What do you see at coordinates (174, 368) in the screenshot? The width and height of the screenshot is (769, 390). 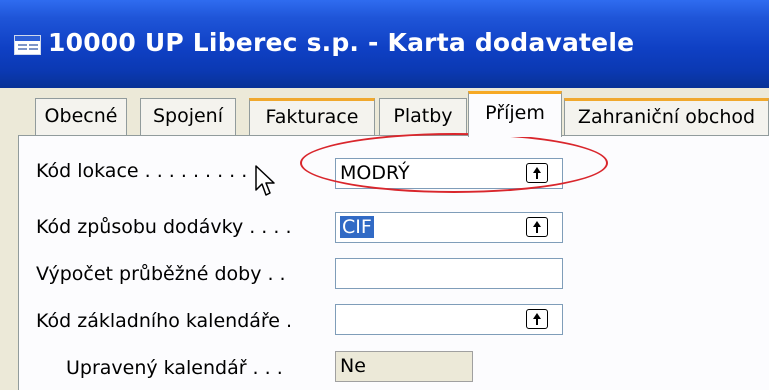 I see `label-upraveny-kalendar: Upravený kalendář . . .` at bounding box center [174, 368].